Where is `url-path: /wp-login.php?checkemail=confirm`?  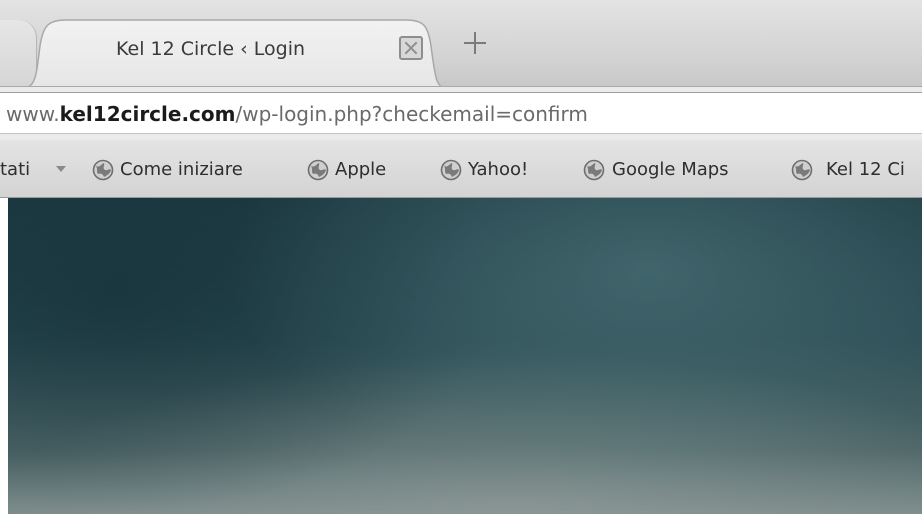 url-path: /wp-login.php?checkemail=confirm is located at coordinates (411, 114).